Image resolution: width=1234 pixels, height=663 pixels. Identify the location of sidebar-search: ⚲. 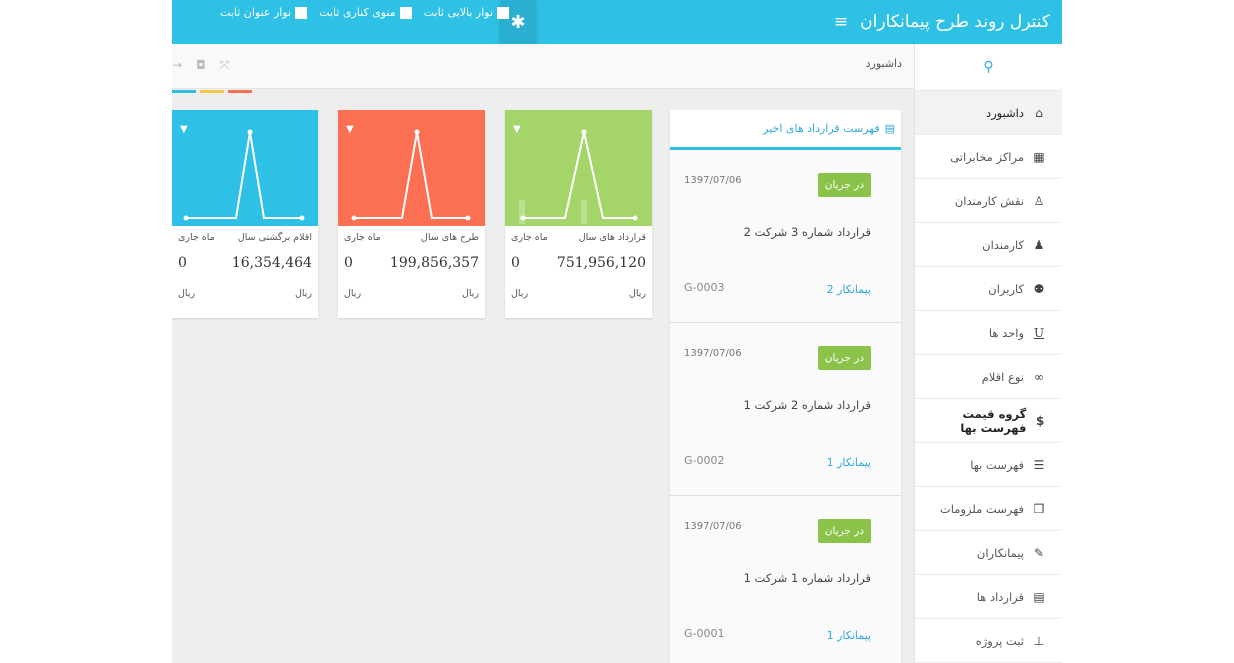
(988, 67).